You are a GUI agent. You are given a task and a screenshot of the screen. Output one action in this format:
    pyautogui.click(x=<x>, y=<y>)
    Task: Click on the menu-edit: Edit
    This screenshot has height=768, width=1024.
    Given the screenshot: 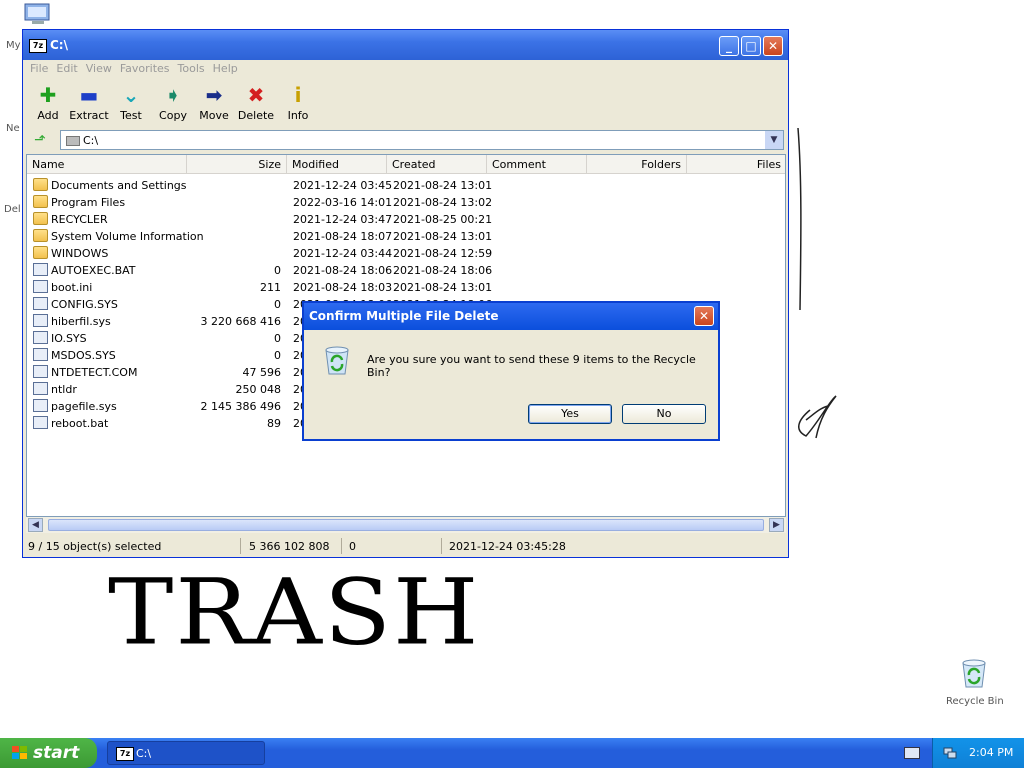 What is the action you would take?
    pyautogui.click(x=66, y=68)
    